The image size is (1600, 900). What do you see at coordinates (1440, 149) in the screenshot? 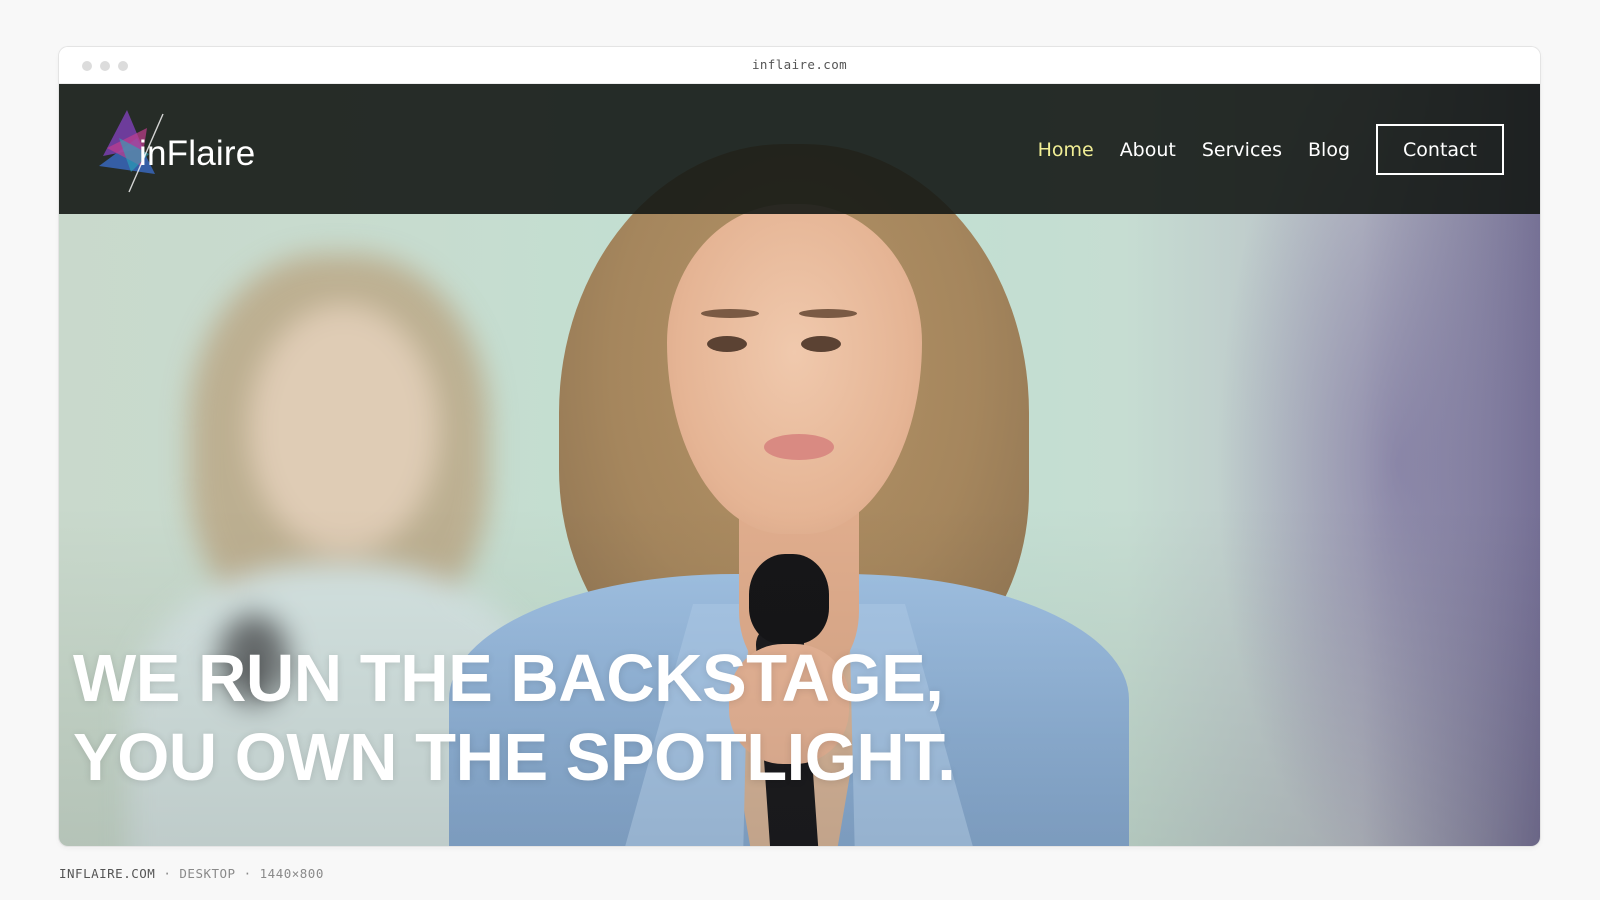
I see `contact-button: Contact` at bounding box center [1440, 149].